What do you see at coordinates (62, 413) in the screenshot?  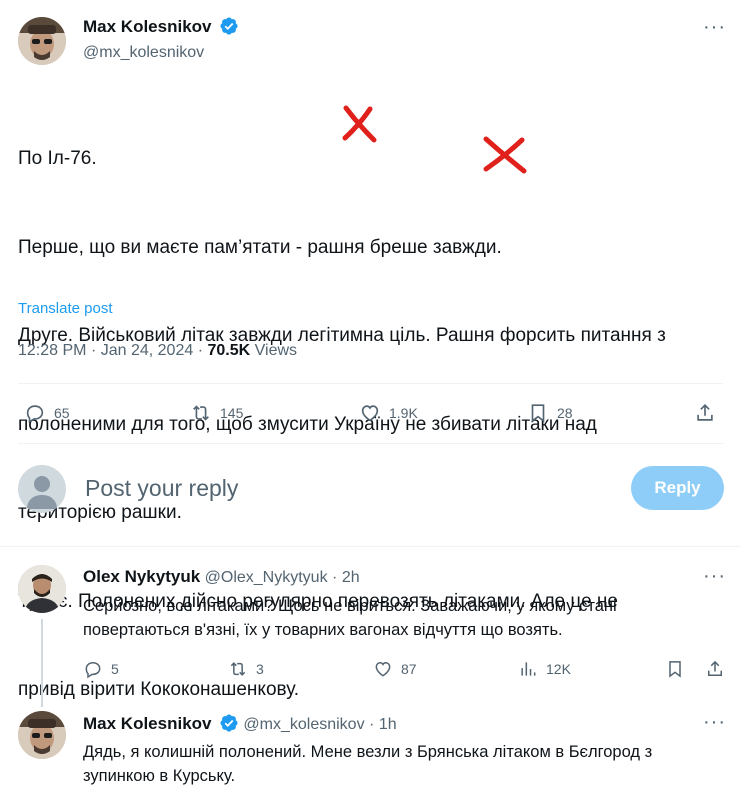 I see `reply-count: 65` at bounding box center [62, 413].